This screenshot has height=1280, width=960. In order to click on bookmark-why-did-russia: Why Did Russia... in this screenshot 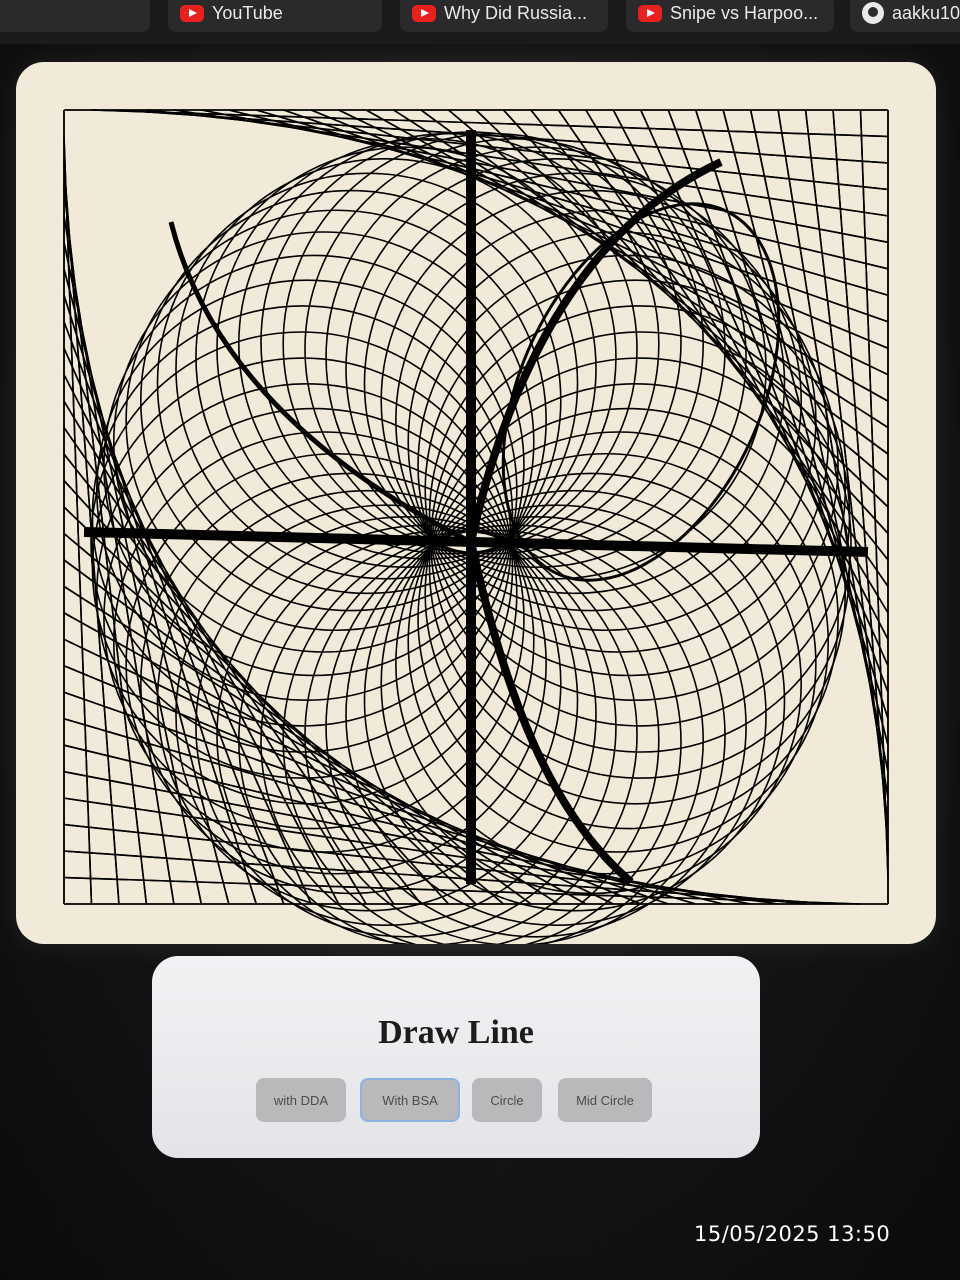, I will do `click(504, 16)`.